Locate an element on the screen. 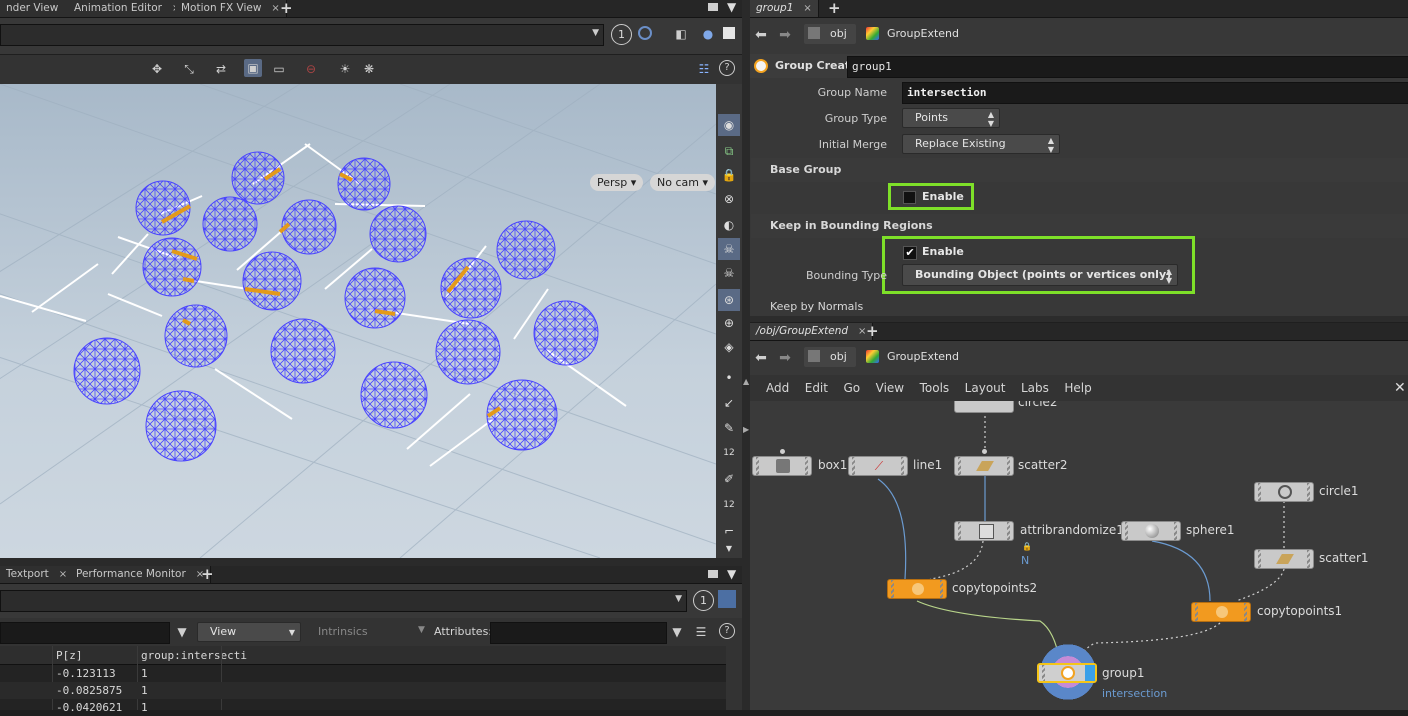 This screenshot has width=1408, height=716. keep-bounding-section: Keep in Bounding Regions is located at coordinates (1079, 226).